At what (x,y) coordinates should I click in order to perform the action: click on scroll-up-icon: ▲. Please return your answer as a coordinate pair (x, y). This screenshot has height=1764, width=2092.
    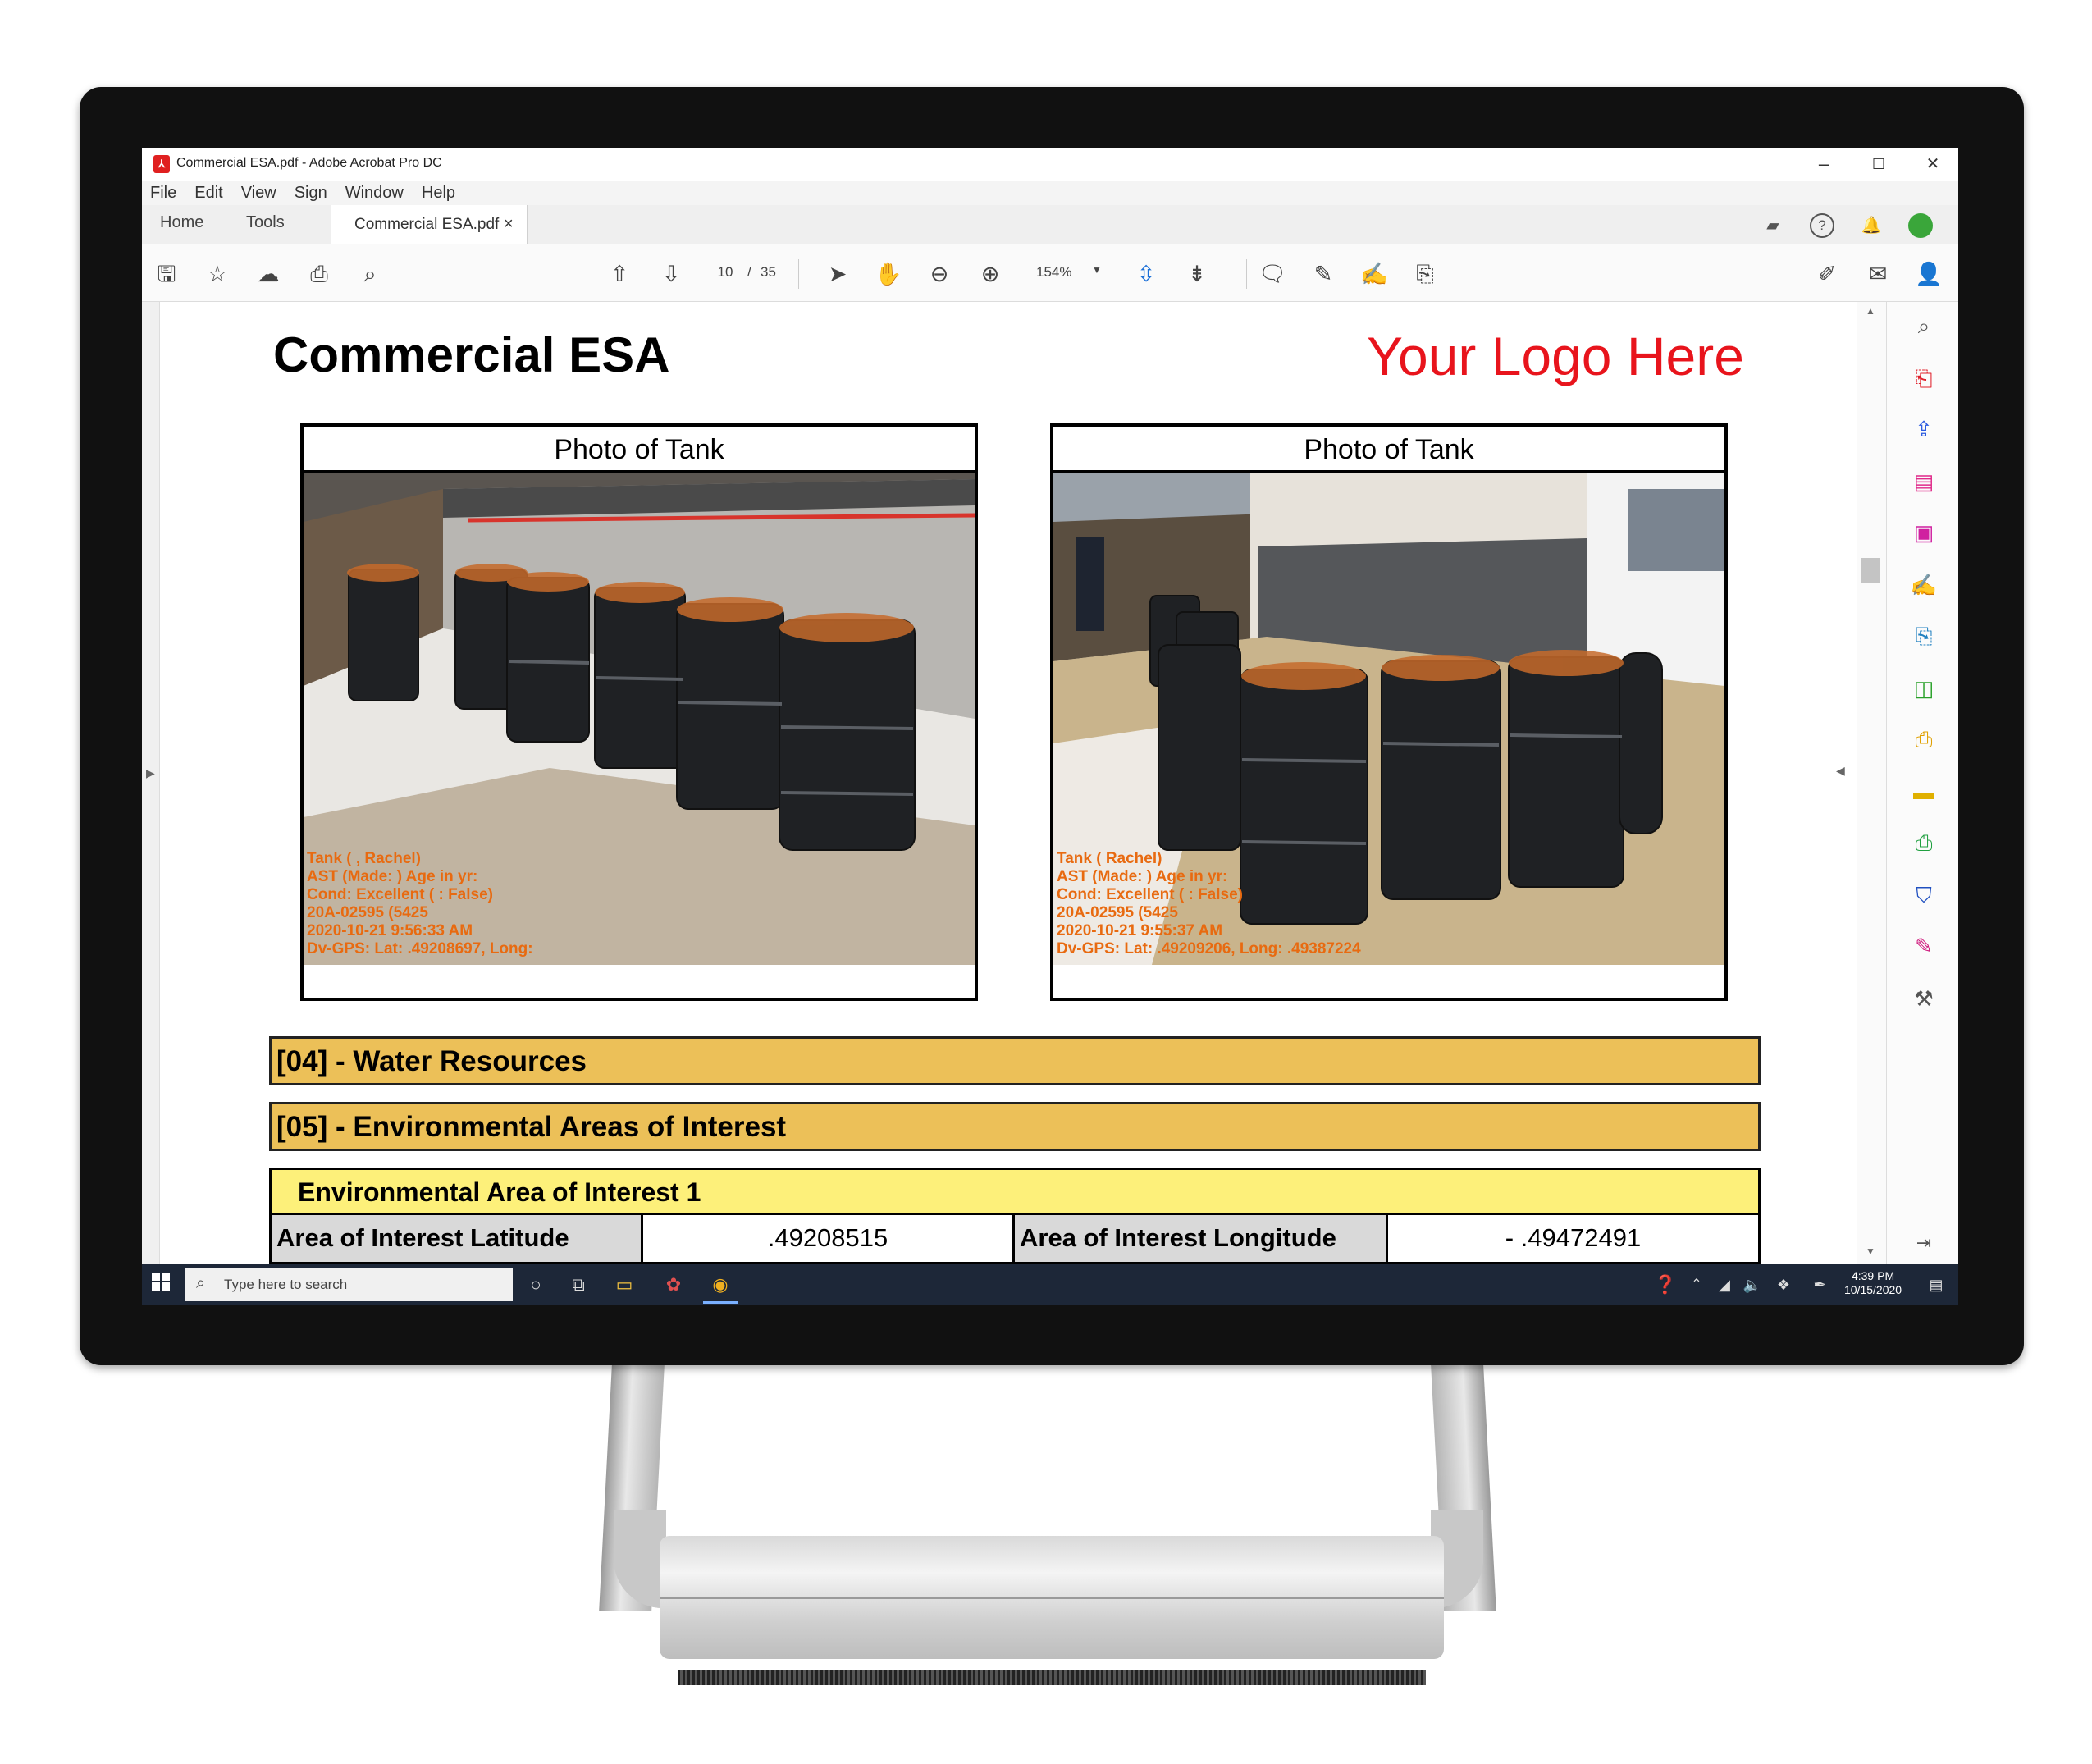
    Looking at the image, I should click on (1871, 311).